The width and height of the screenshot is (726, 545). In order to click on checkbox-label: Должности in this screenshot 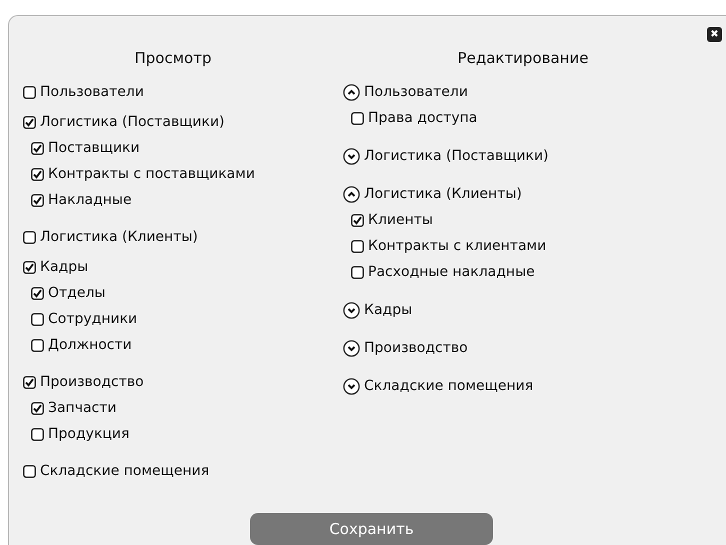, I will do `click(90, 345)`.